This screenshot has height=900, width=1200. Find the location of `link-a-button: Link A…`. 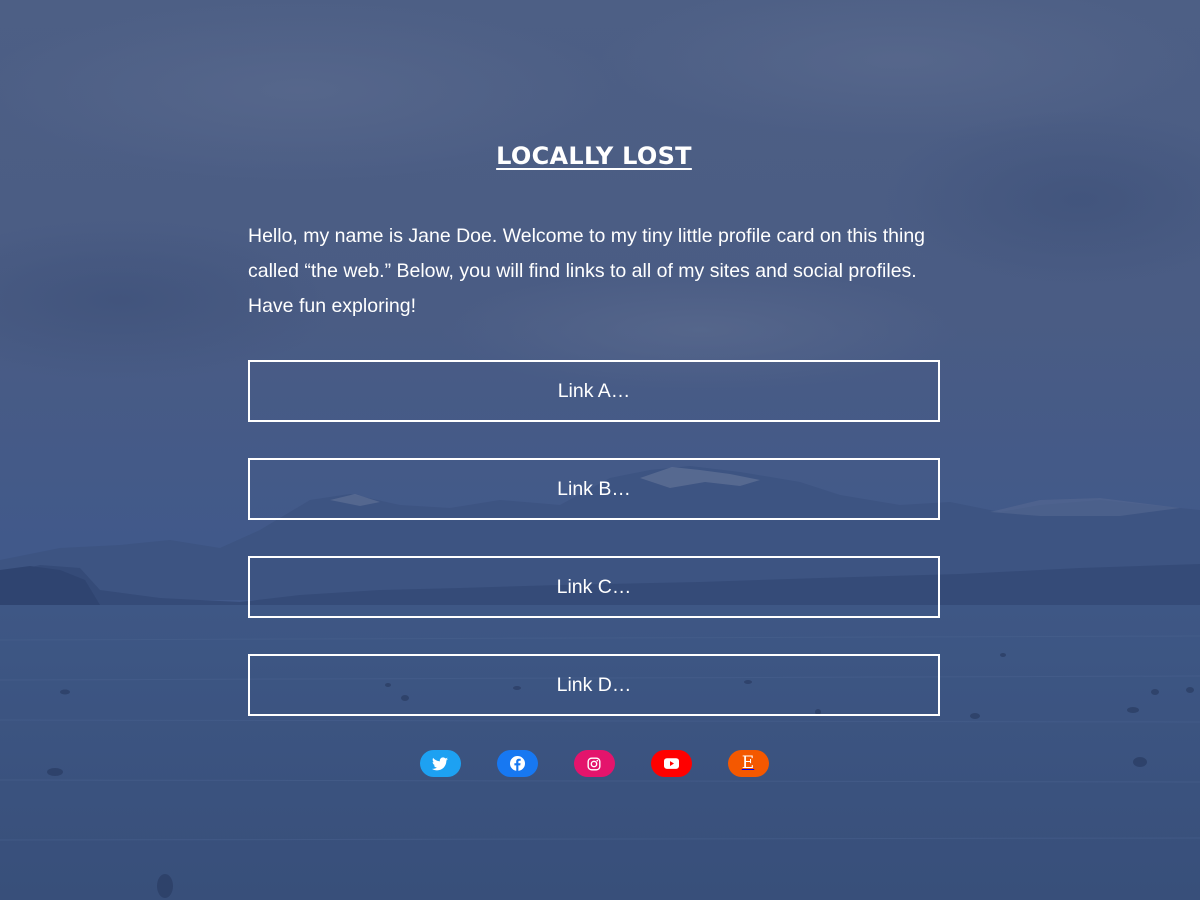

link-a-button: Link A… is located at coordinates (594, 391).